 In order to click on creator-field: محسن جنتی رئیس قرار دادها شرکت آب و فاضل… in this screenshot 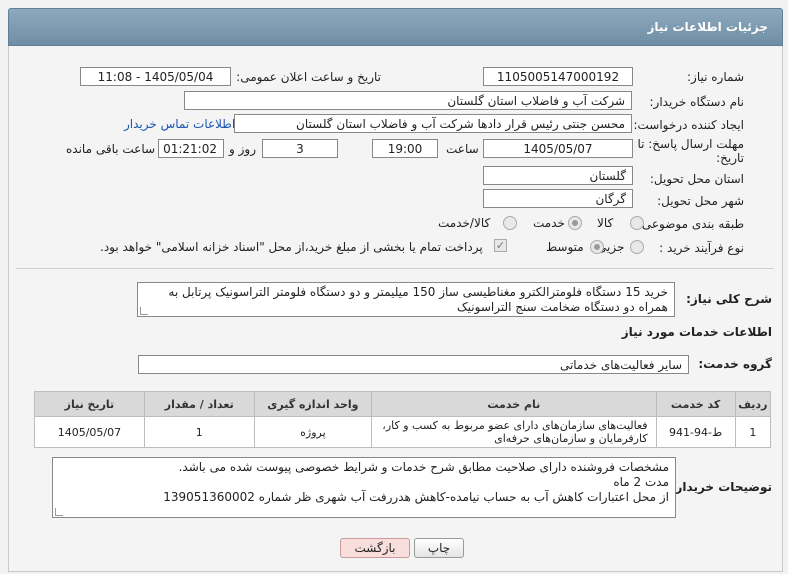, I will do `click(433, 123)`.